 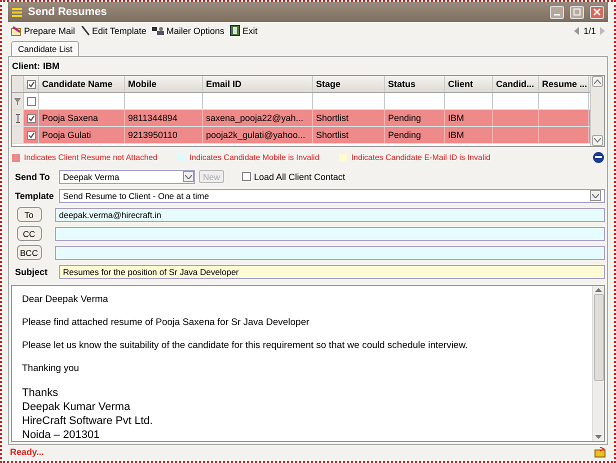 I want to click on recipient-button: To, so click(x=29, y=214).